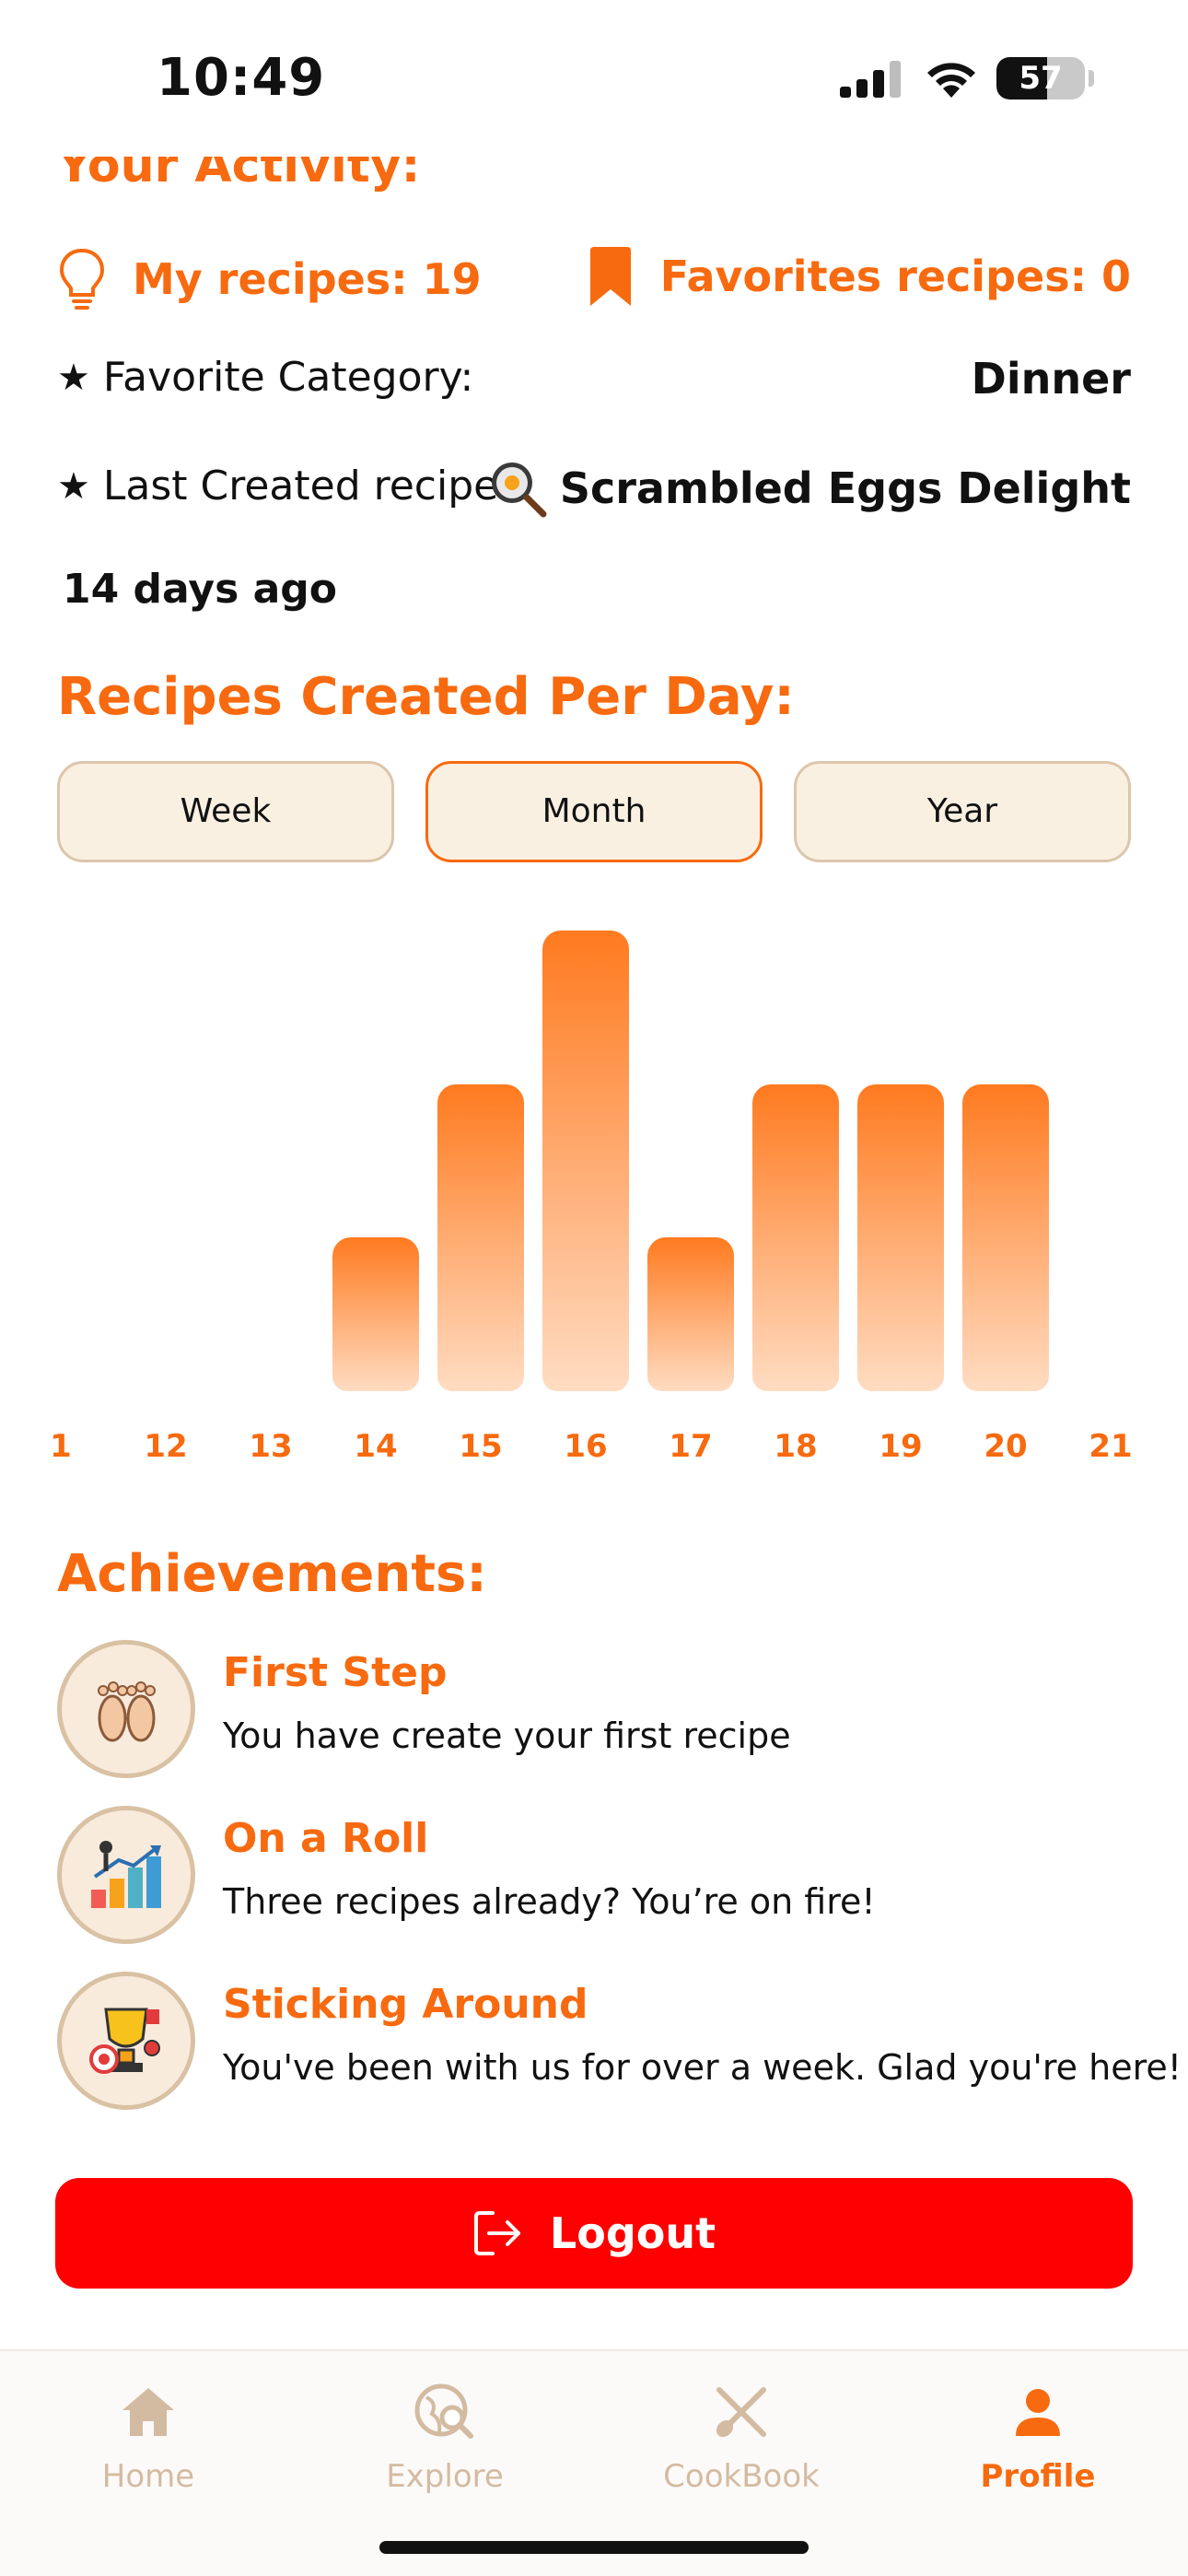 The height and width of the screenshot is (2576, 1188). What do you see at coordinates (148, 2476) in the screenshot?
I see `tab-label: Home` at bounding box center [148, 2476].